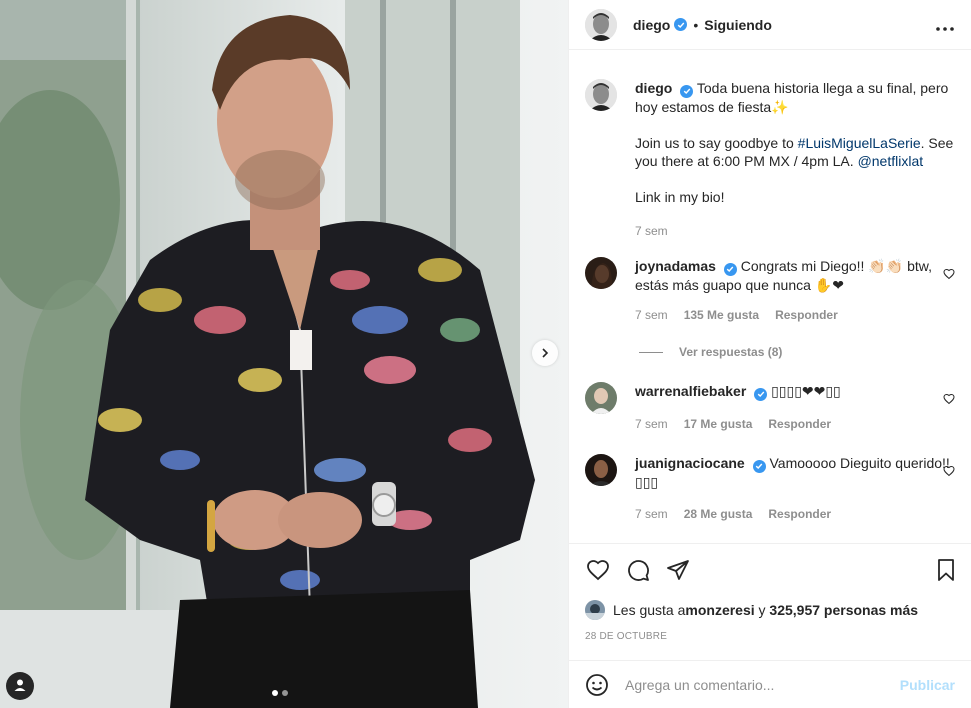  What do you see at coordinates (806, 391) in the screenshot?
I see `comment-text: ▯▯▯▯❤❤▯▯` at bounding box center [806, 391].